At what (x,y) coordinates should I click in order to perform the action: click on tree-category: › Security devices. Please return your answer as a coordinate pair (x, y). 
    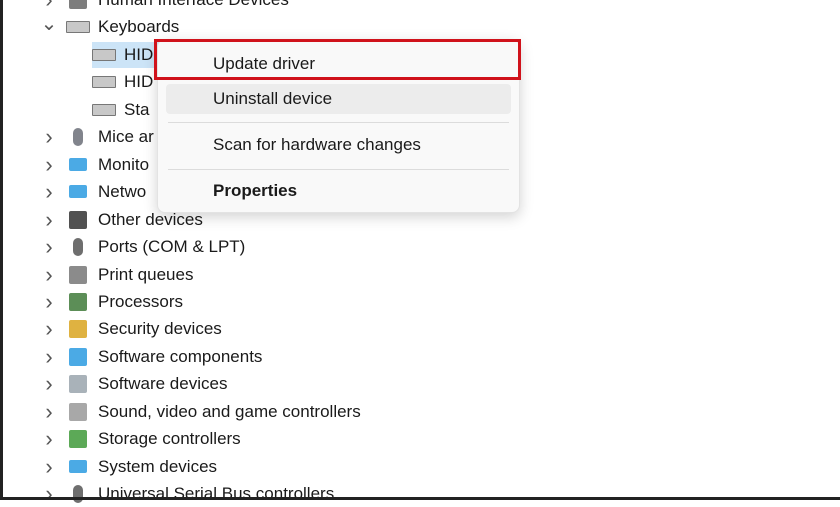
    Looking at the image, I should click on (131, 329).